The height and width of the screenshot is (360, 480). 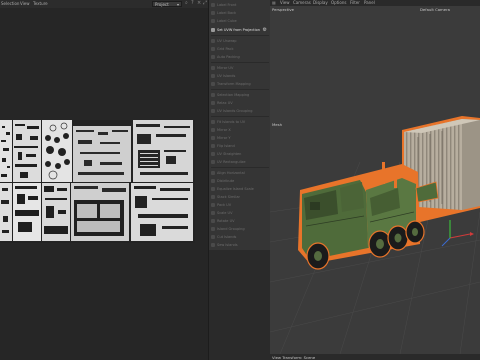 What do you see at coordinates (227, 4) in the screenshot?
I see `tool-label: Label Front` at bounding box center [227, 4].